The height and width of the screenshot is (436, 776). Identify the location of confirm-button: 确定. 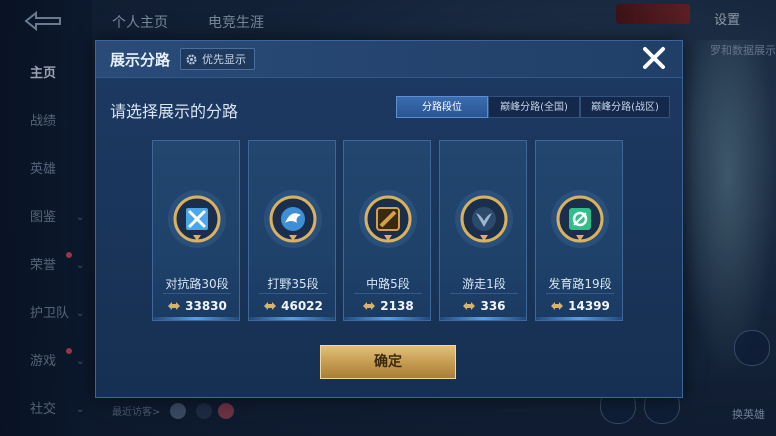
(388, 362).